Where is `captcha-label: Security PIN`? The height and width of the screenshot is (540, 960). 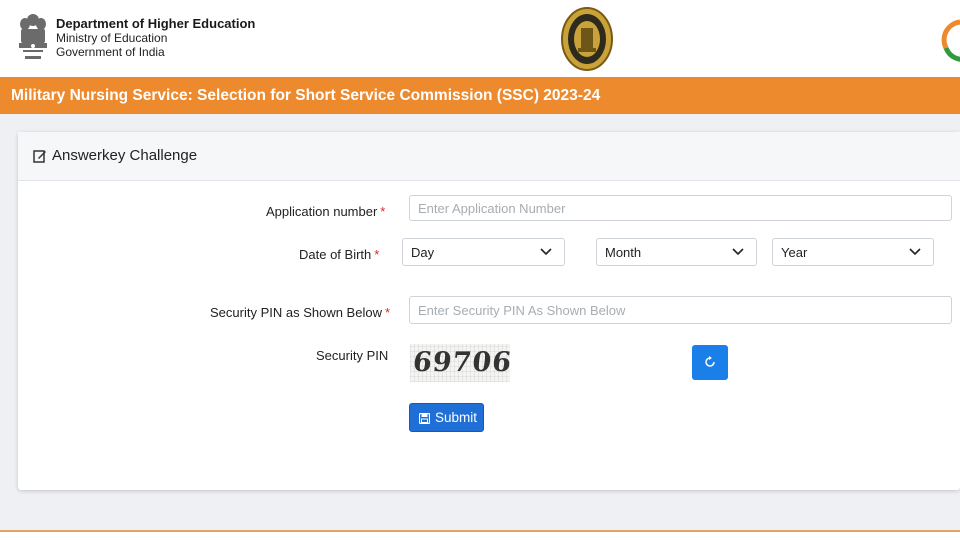 captcha-label: Security PIN is located at coordinates (352, 355).